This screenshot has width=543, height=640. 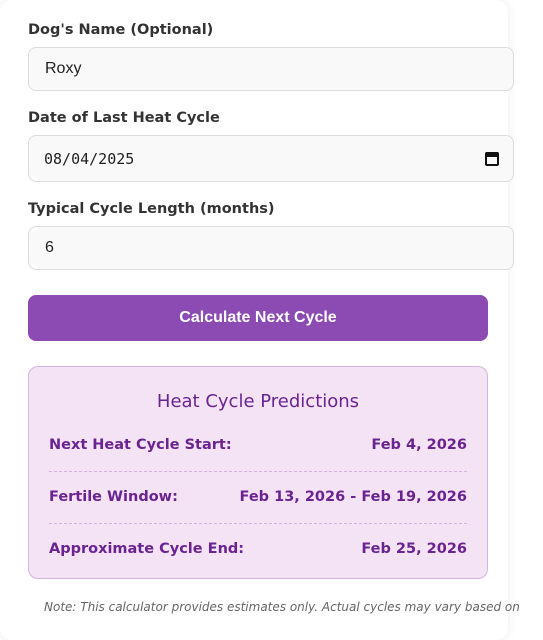 I want to click on result-row-cycle-end: Approximate Cycle End: Feb 25, 2026, so click(x=258, y=549).